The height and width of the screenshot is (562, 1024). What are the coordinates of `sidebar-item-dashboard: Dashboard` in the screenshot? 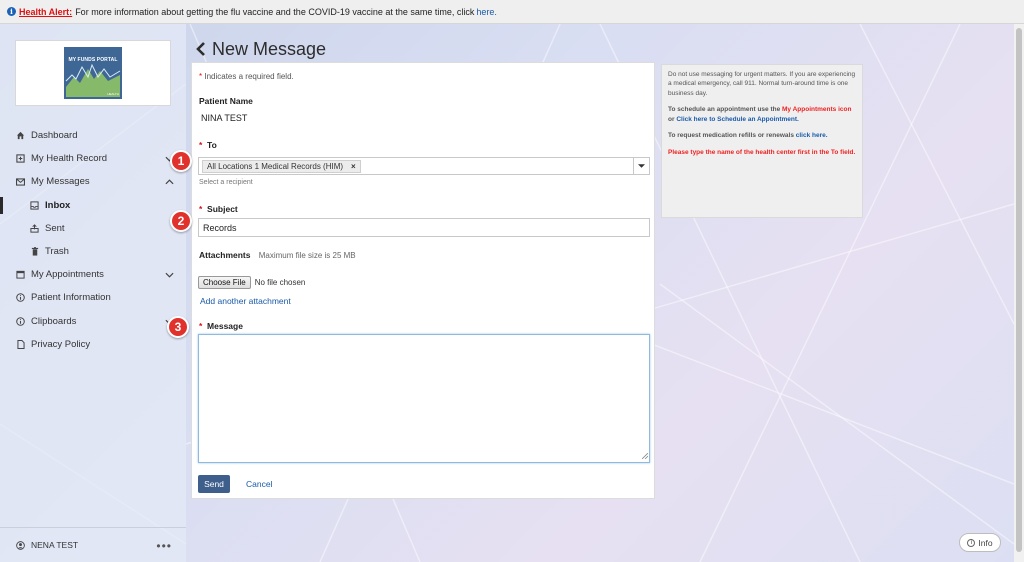 It's located at (93, 135).